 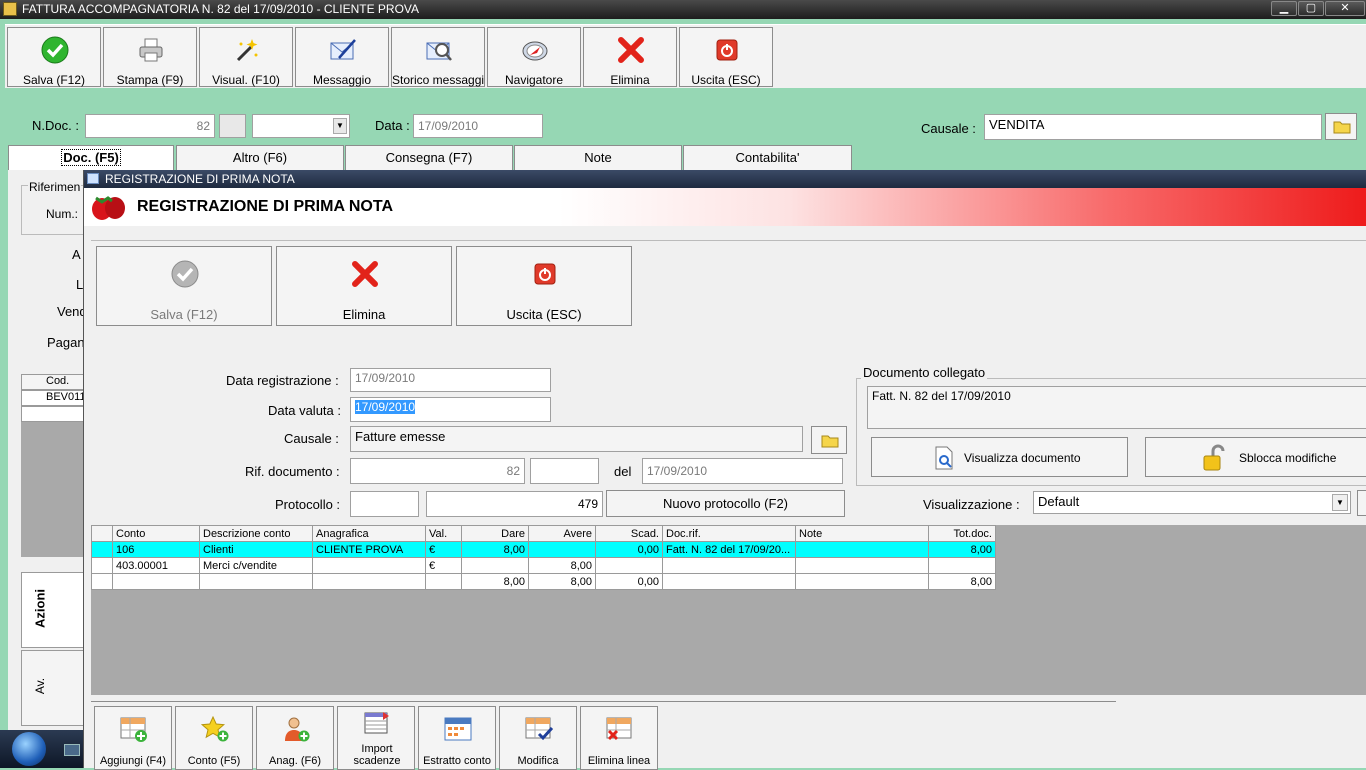 What do you see at coordinates (384, 504) in the screenshot?
I see `protocollo-prefix-field` at bounding box center [384, 504].